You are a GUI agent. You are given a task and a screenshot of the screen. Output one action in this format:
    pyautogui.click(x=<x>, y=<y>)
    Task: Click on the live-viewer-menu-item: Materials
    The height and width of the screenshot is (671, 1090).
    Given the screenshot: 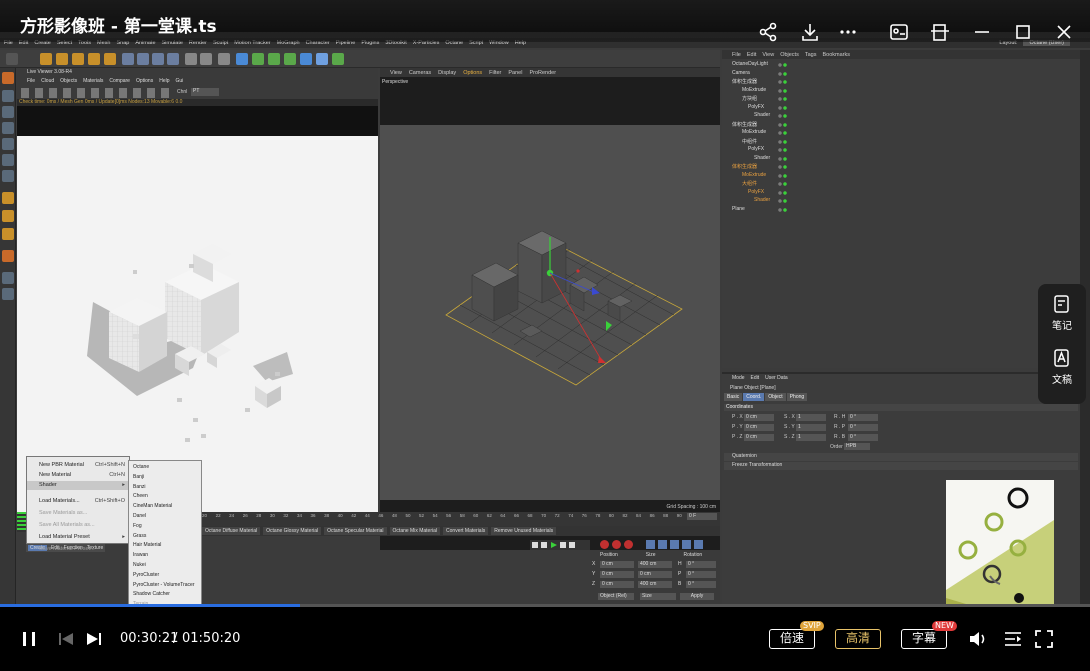 What is the action you would take?
    pyautogui.click(x=93, y=81)
    